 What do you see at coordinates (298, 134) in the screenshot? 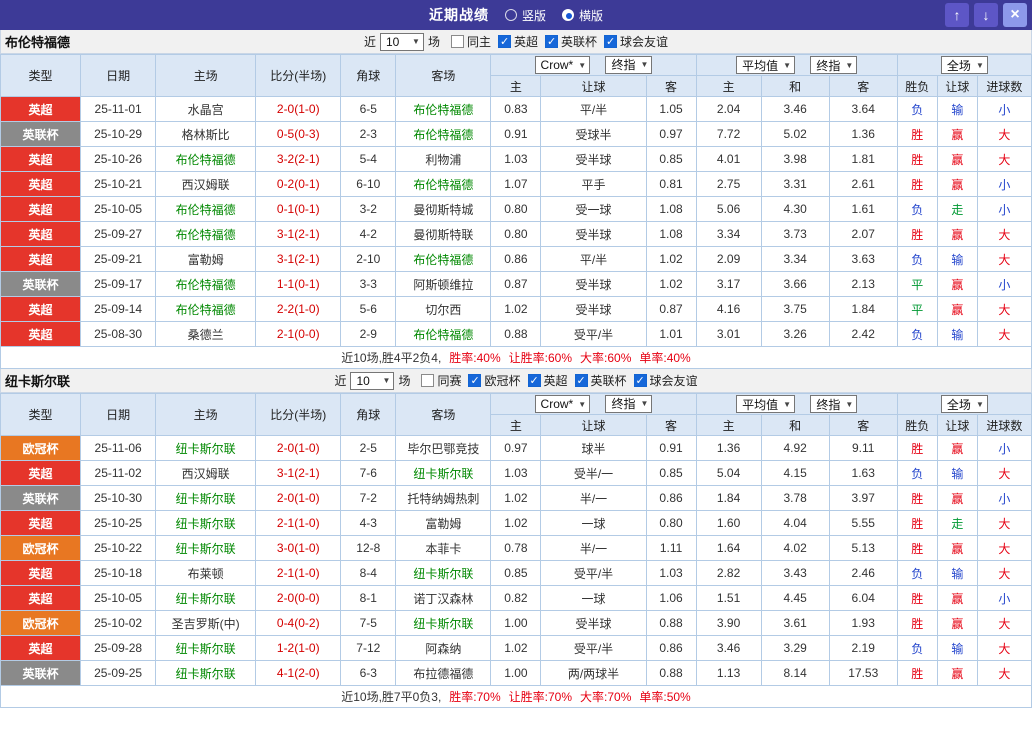
I see `final-score: 0-5(0-3)` at bounding box center [298, 134].